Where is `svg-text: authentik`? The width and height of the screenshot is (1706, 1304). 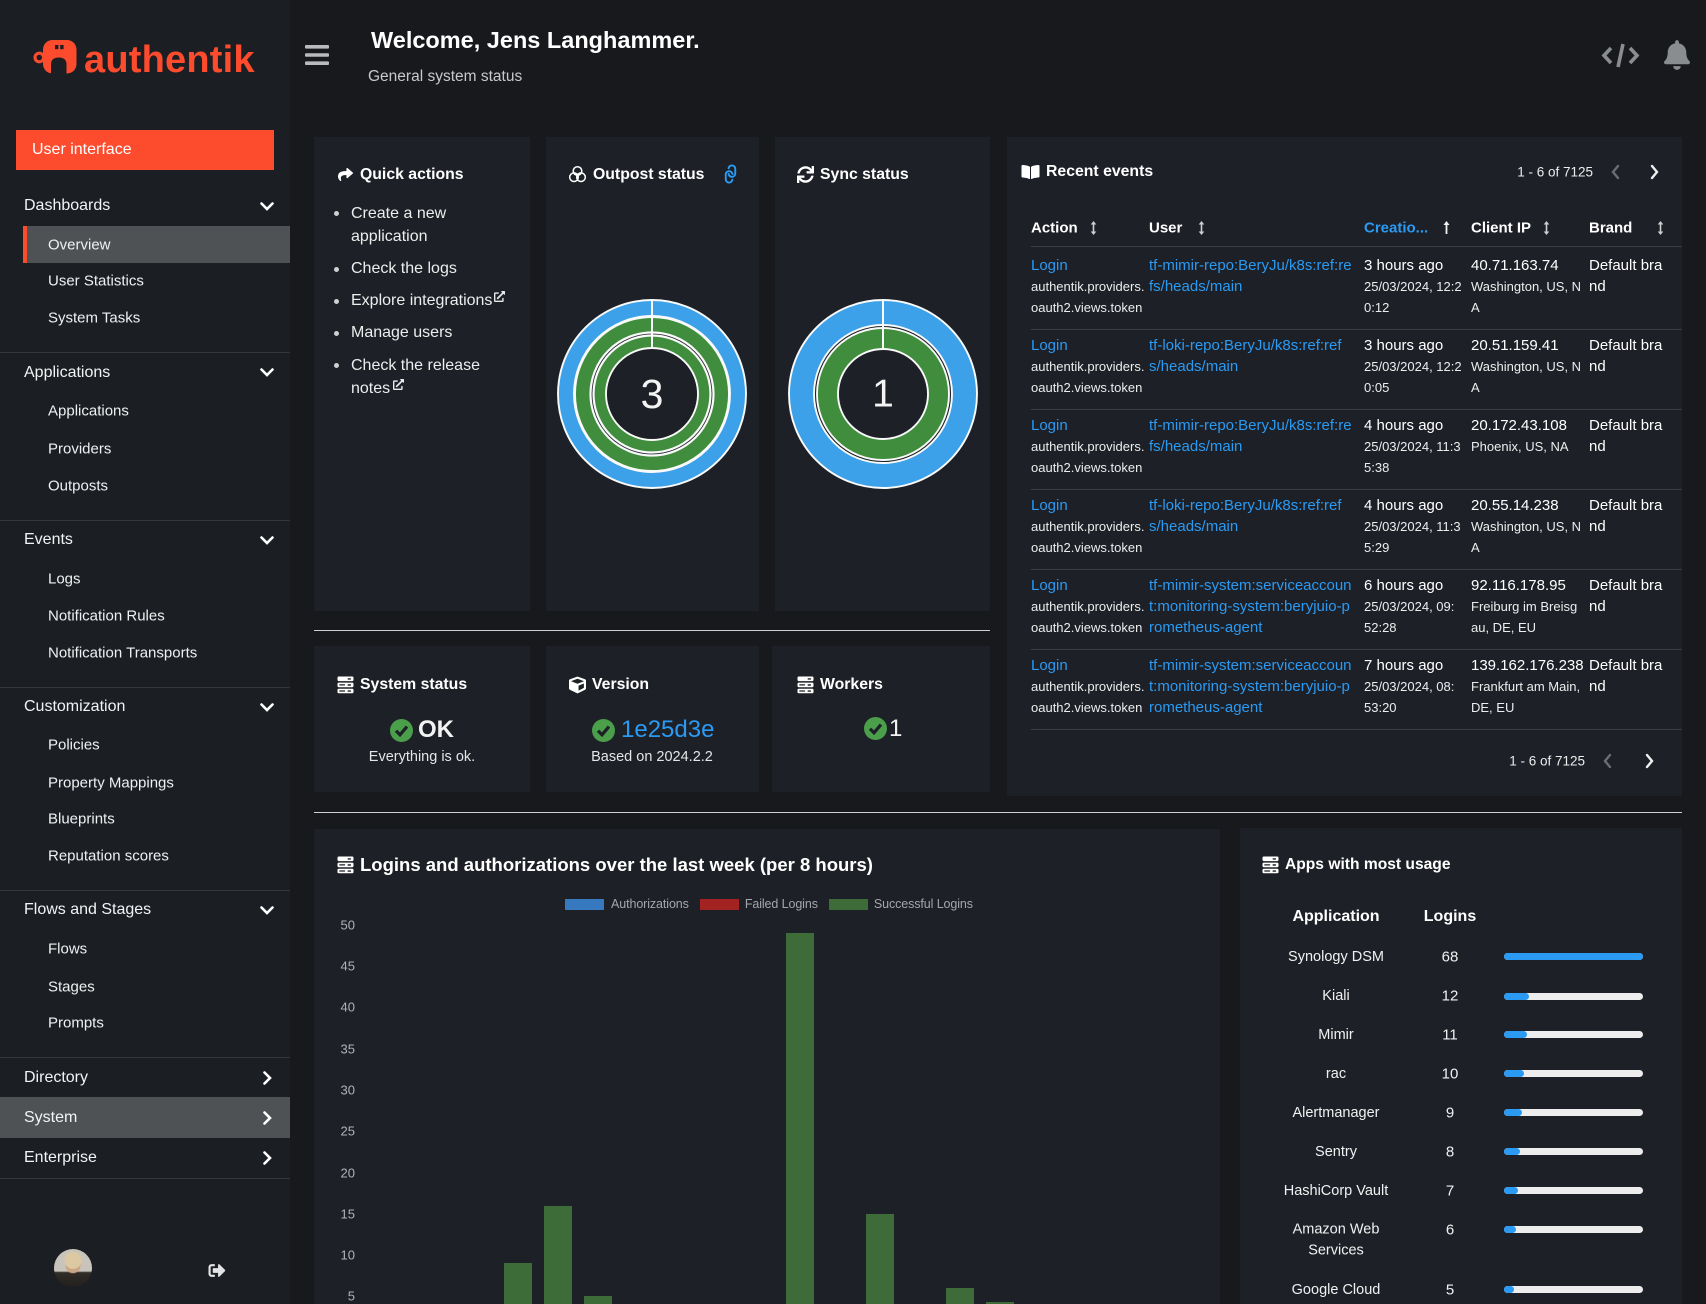
svg-text: authentik is located at coordinates (169, 58).